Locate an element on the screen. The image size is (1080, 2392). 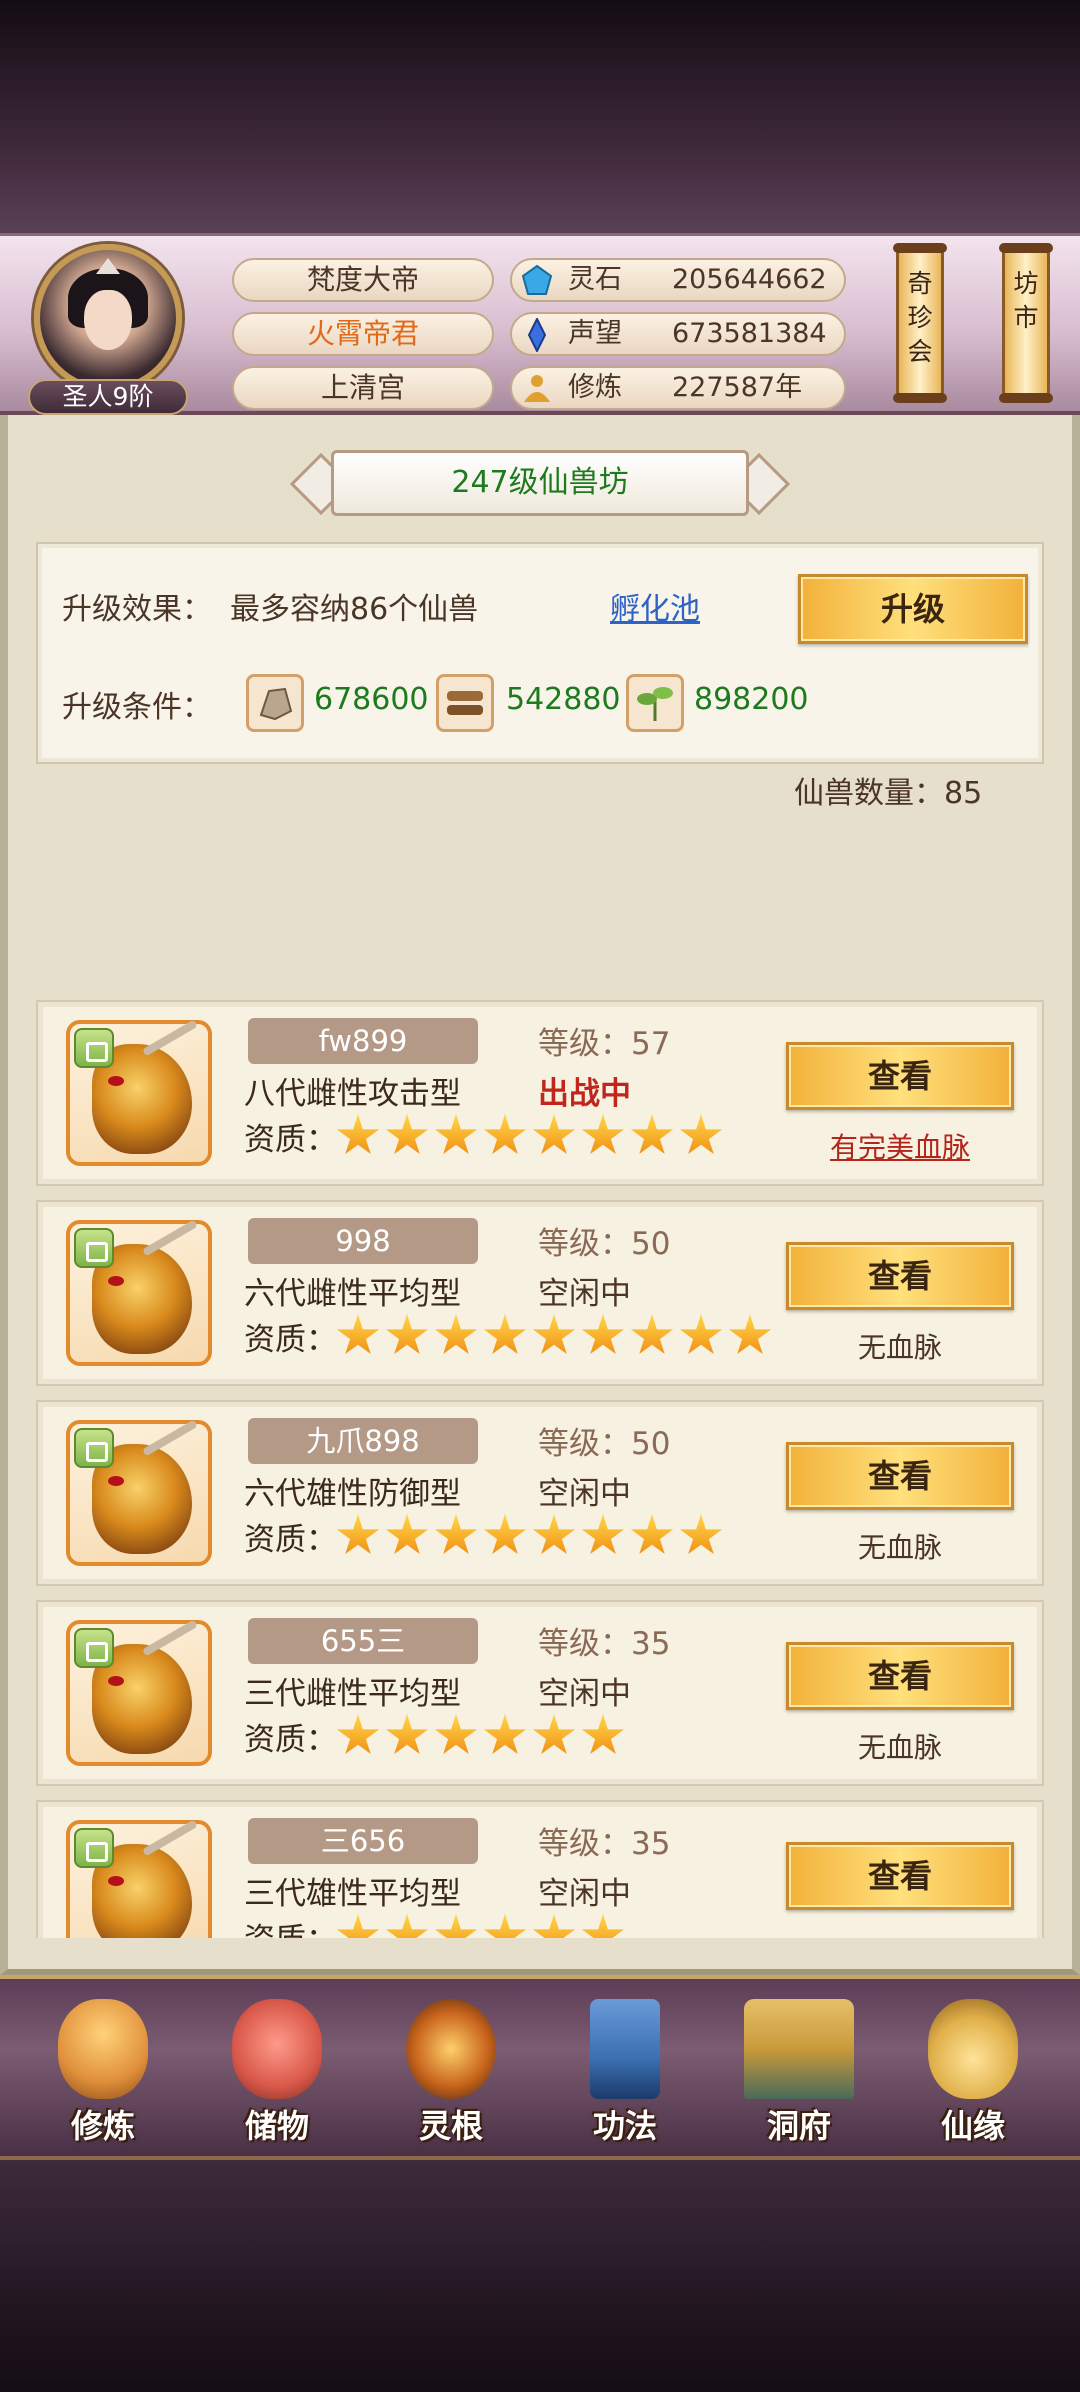
nav-fortune: 仙缘 is located at coordinates (973, 2074).